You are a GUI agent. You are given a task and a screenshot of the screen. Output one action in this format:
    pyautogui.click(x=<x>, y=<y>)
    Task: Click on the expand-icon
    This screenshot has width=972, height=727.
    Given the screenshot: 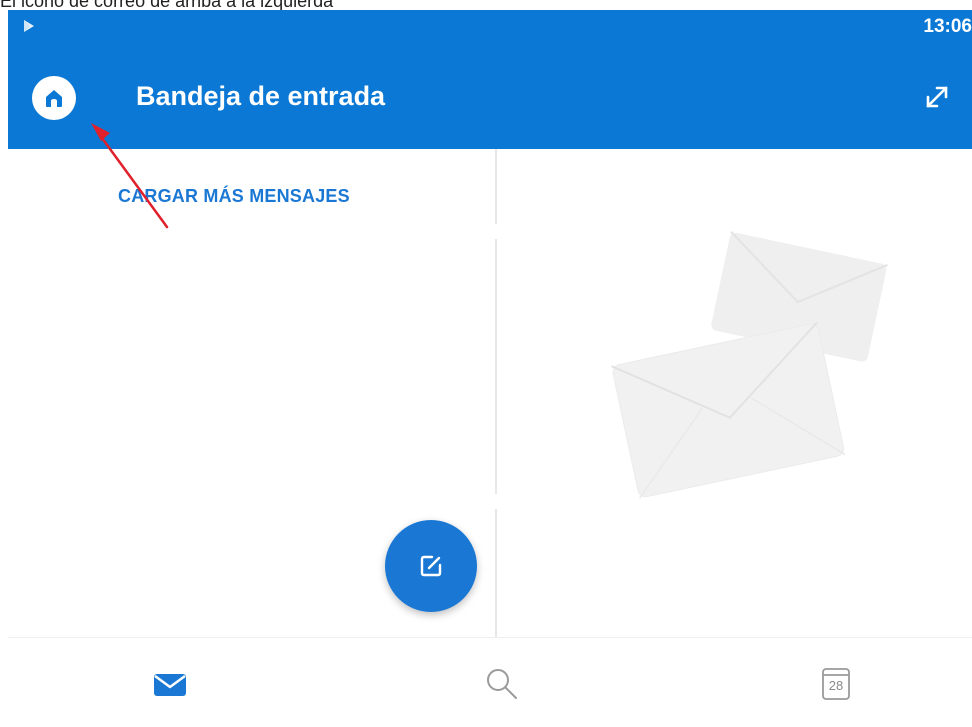 What is the action you would take?
    pyautogui.click(x=937, y=97)
    